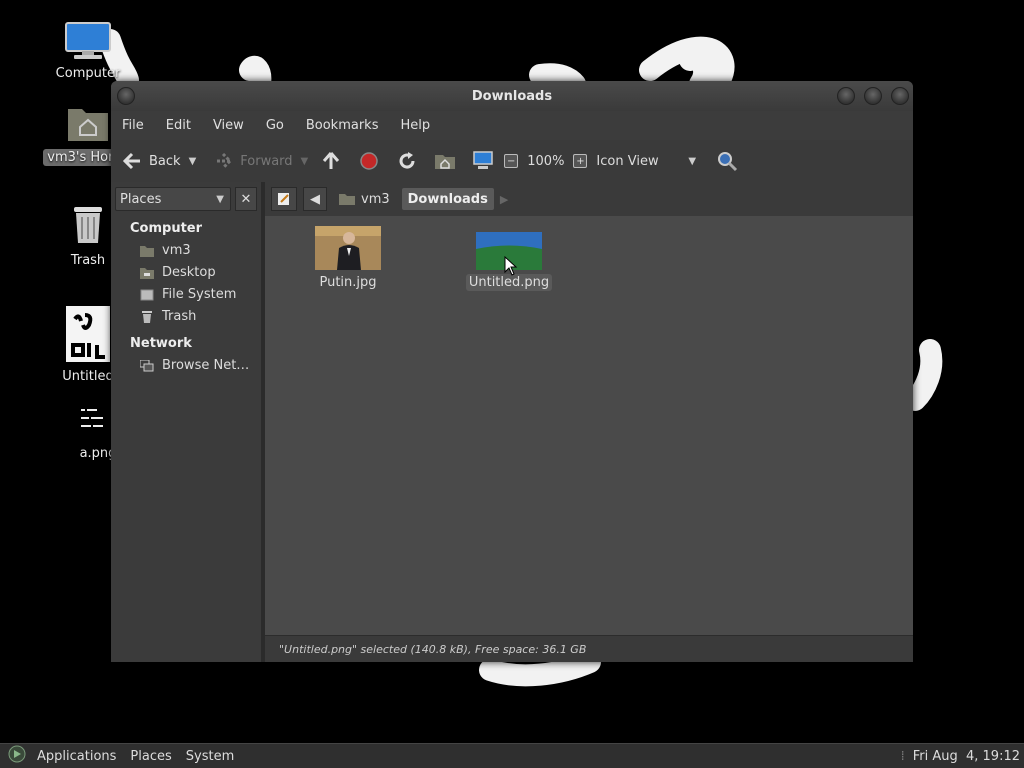  I want to click on close-button, so click(900, 96).